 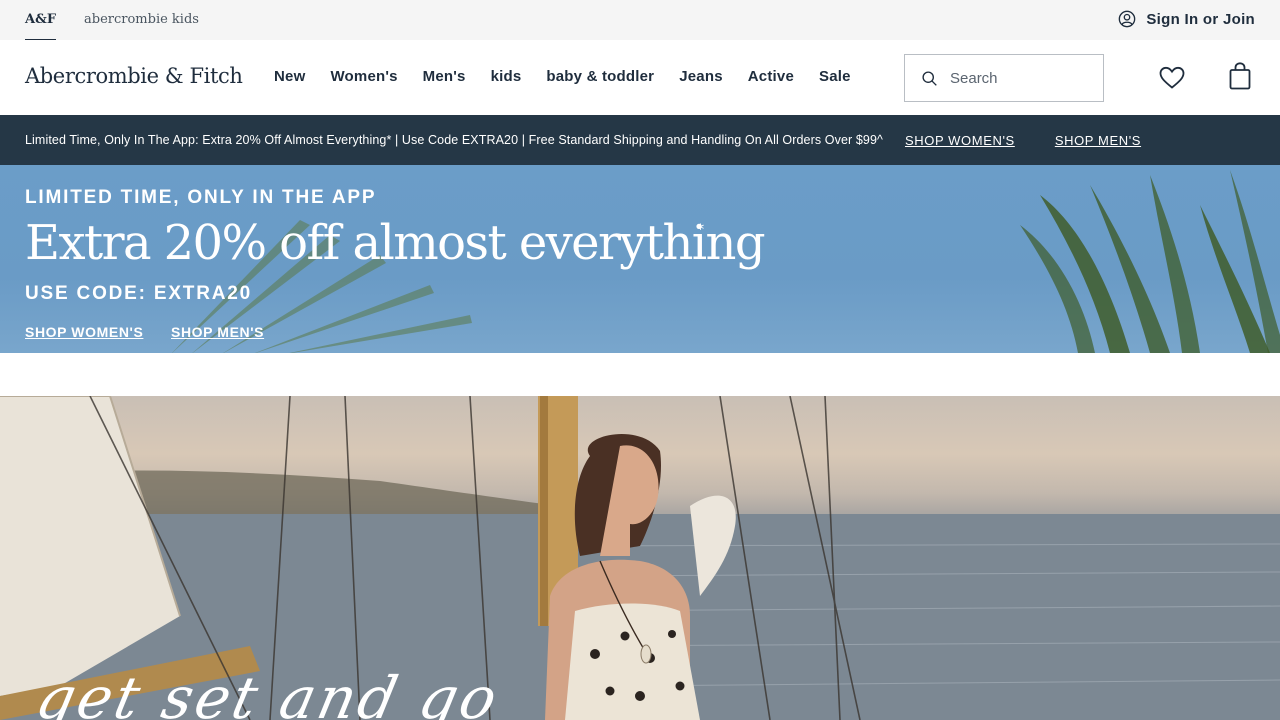 I want to click on abercrombie-logo: Abercrombie & Fitch, so click(x=134, y=76).